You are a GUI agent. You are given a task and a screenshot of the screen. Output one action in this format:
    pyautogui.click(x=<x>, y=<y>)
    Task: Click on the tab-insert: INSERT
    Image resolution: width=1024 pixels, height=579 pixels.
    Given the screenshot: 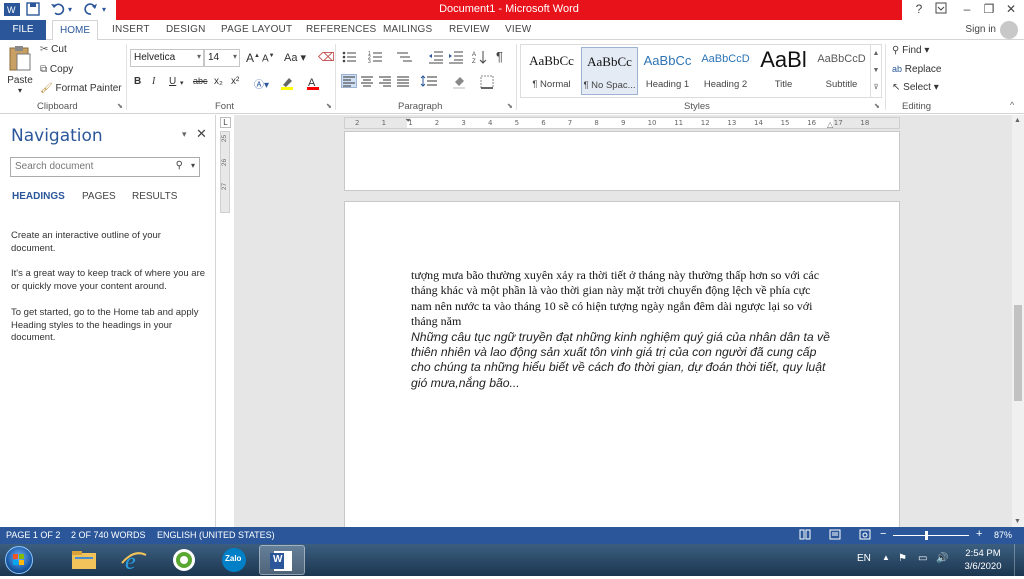 What is the action you would take?
    pyautogui.click(x=131, y=29)
    